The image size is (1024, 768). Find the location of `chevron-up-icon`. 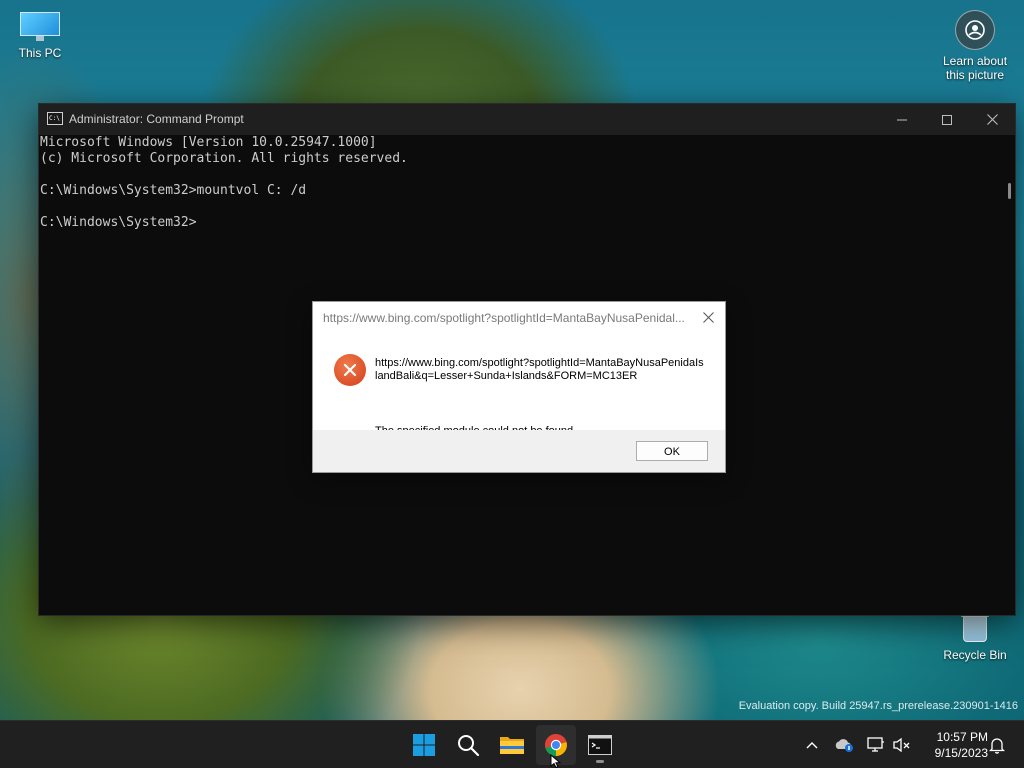

chevron-up-icon is located at coordinates (812, 745).